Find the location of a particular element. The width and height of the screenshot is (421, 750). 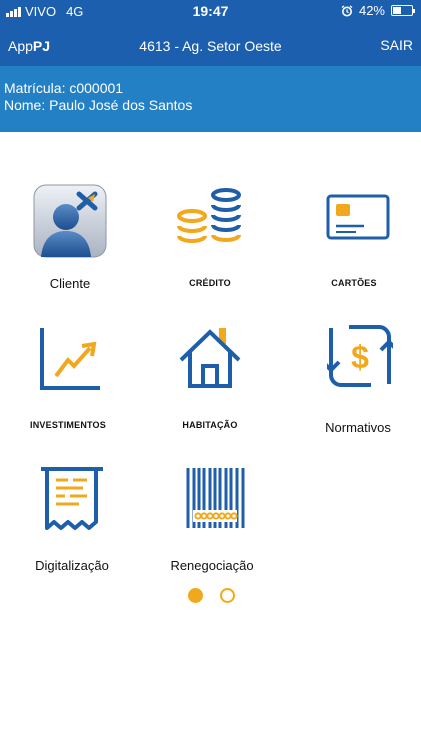

menu-label: HABITAÇÃO is located at coordinates (210, 425).